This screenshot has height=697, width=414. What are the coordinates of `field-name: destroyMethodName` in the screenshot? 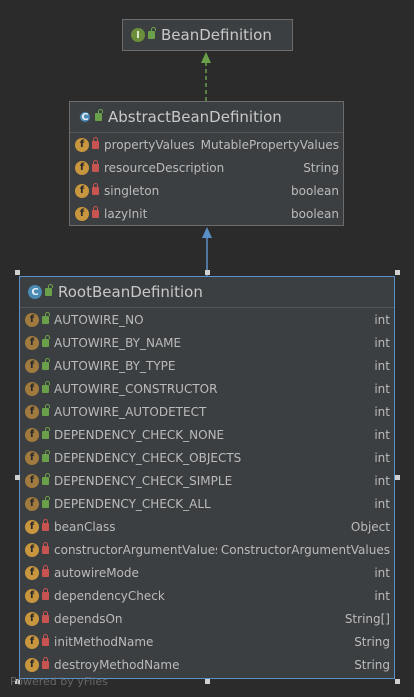 It's located at (117, 664).